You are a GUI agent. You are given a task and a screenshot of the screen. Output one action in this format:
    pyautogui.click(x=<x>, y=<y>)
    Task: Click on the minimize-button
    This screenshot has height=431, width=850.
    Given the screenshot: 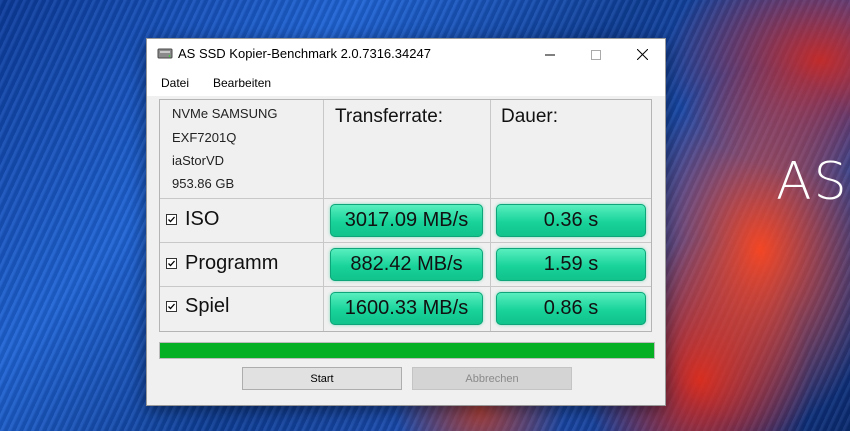 What is the action you would take?
    pyautogui.click(x=550, y=54)
    